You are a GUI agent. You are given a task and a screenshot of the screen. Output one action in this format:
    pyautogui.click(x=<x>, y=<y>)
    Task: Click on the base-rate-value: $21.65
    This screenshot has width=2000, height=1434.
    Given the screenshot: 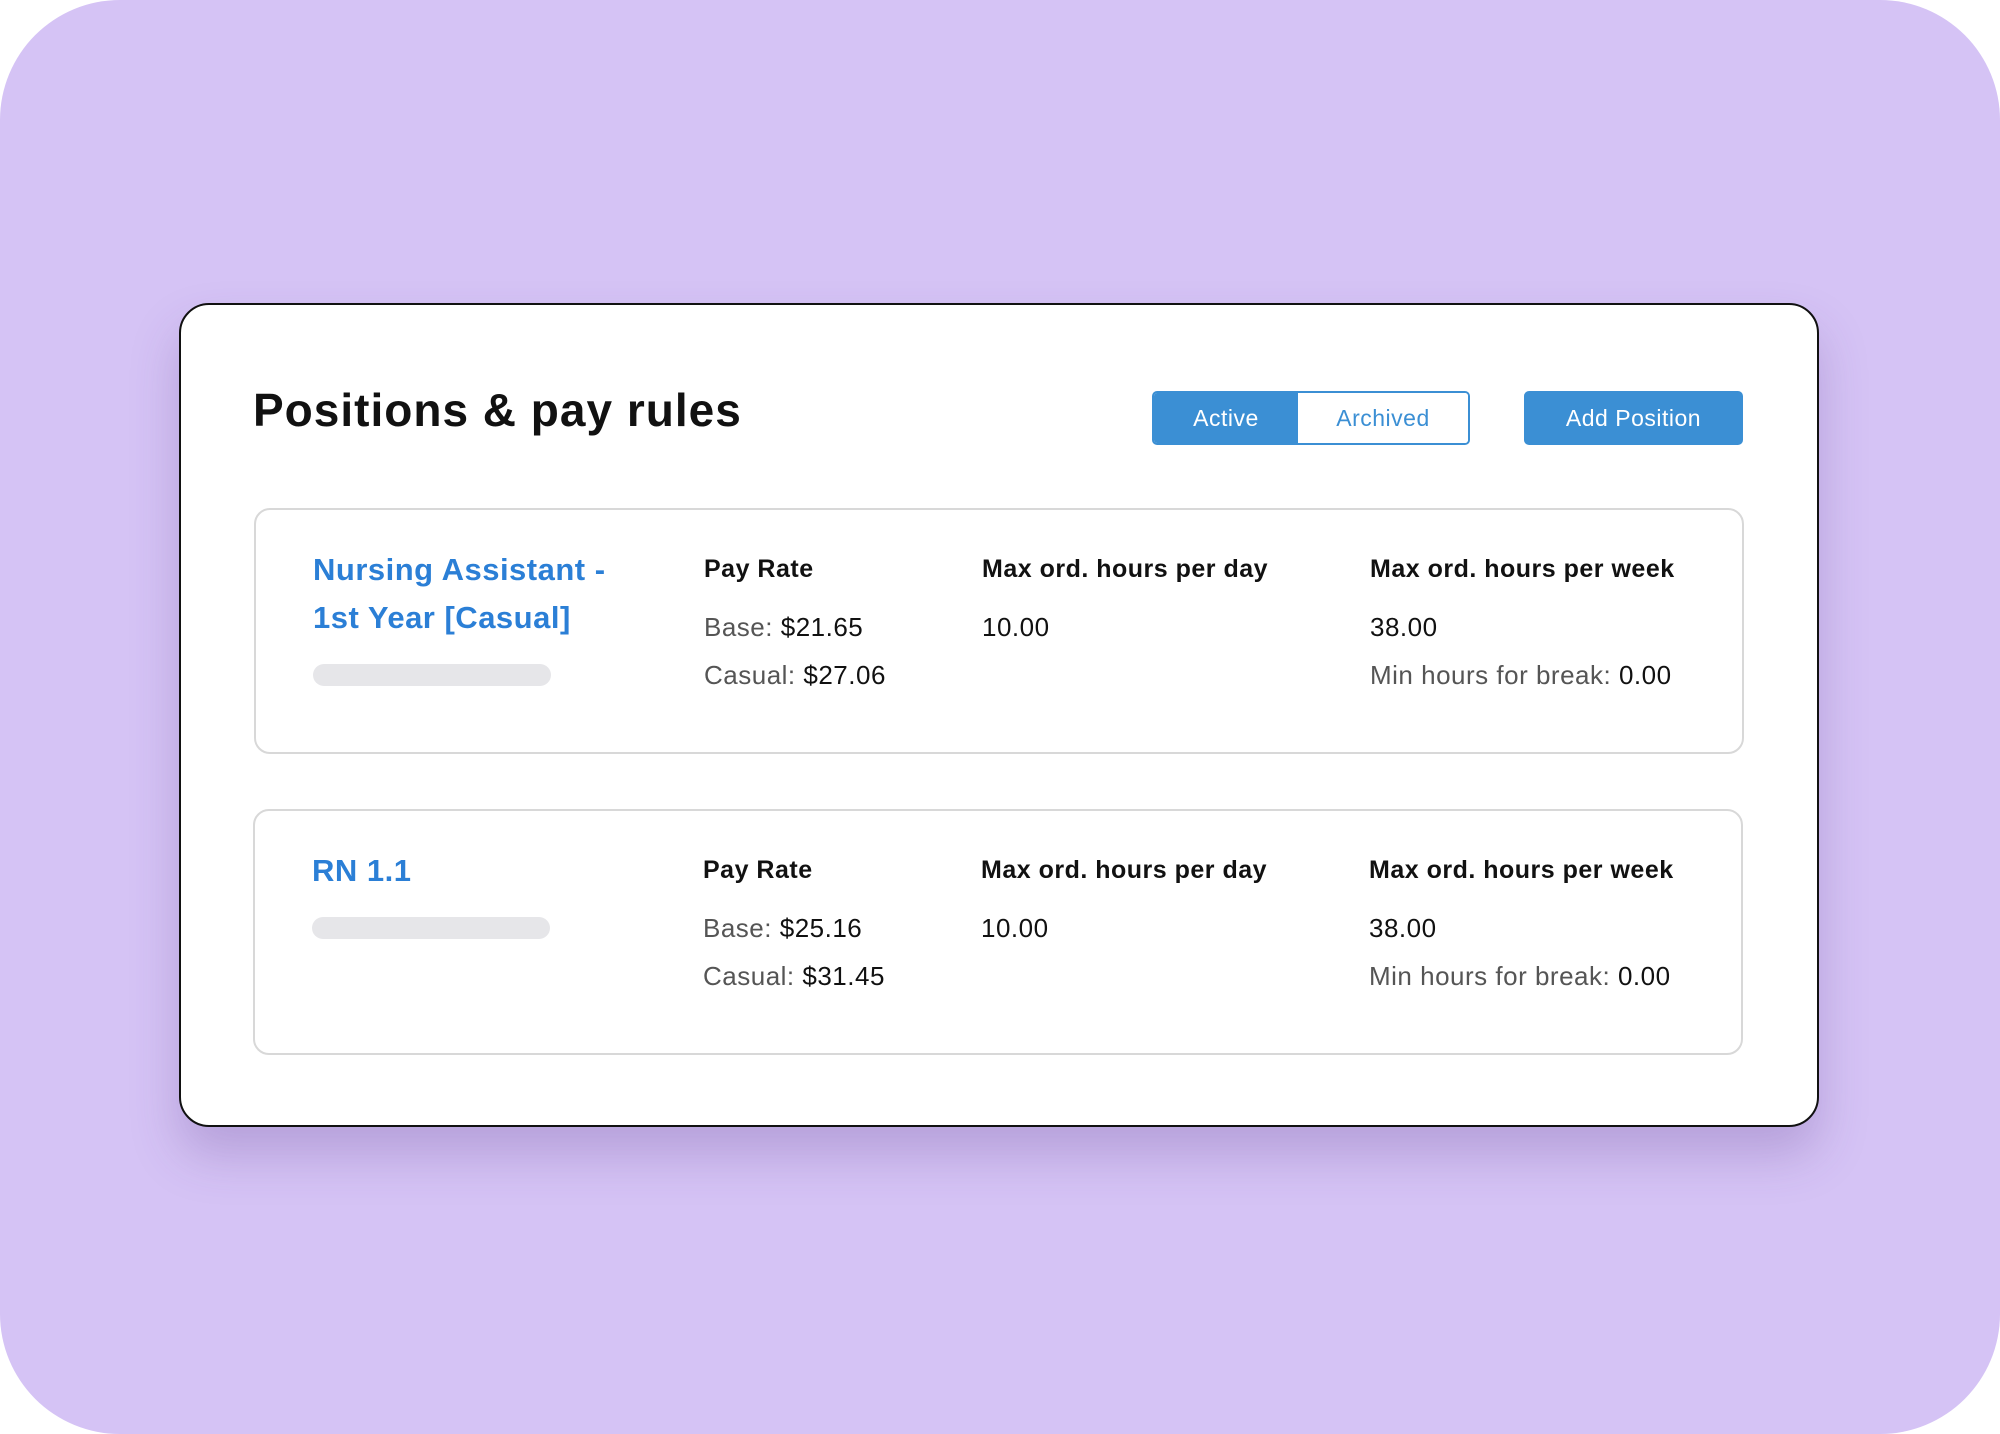 What is the action you would take?
    pyautogui.click(x=822, y=627)
    